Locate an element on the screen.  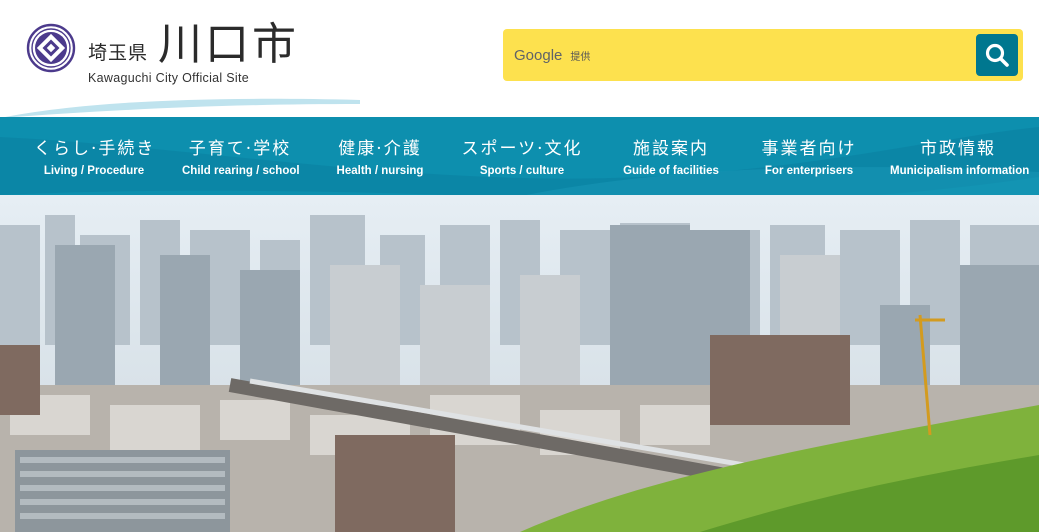
nav-item-label-jp: 市政情報 is located at coordinates (958, 149).